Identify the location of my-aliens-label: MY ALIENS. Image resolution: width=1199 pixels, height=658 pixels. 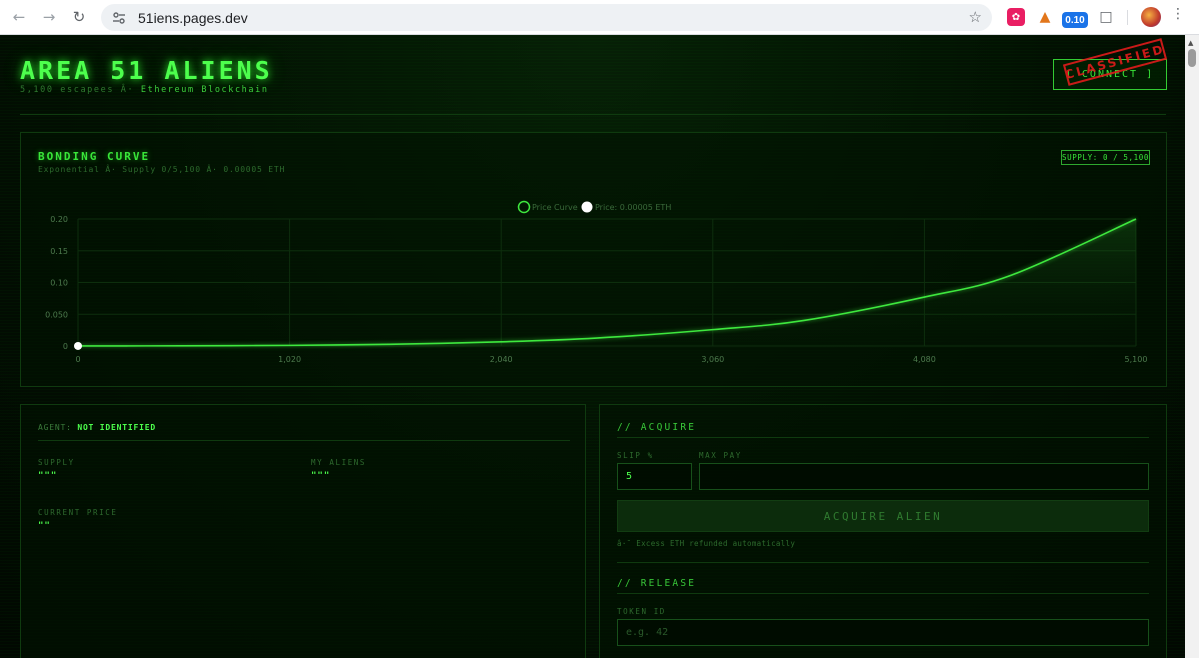
(339, 462).